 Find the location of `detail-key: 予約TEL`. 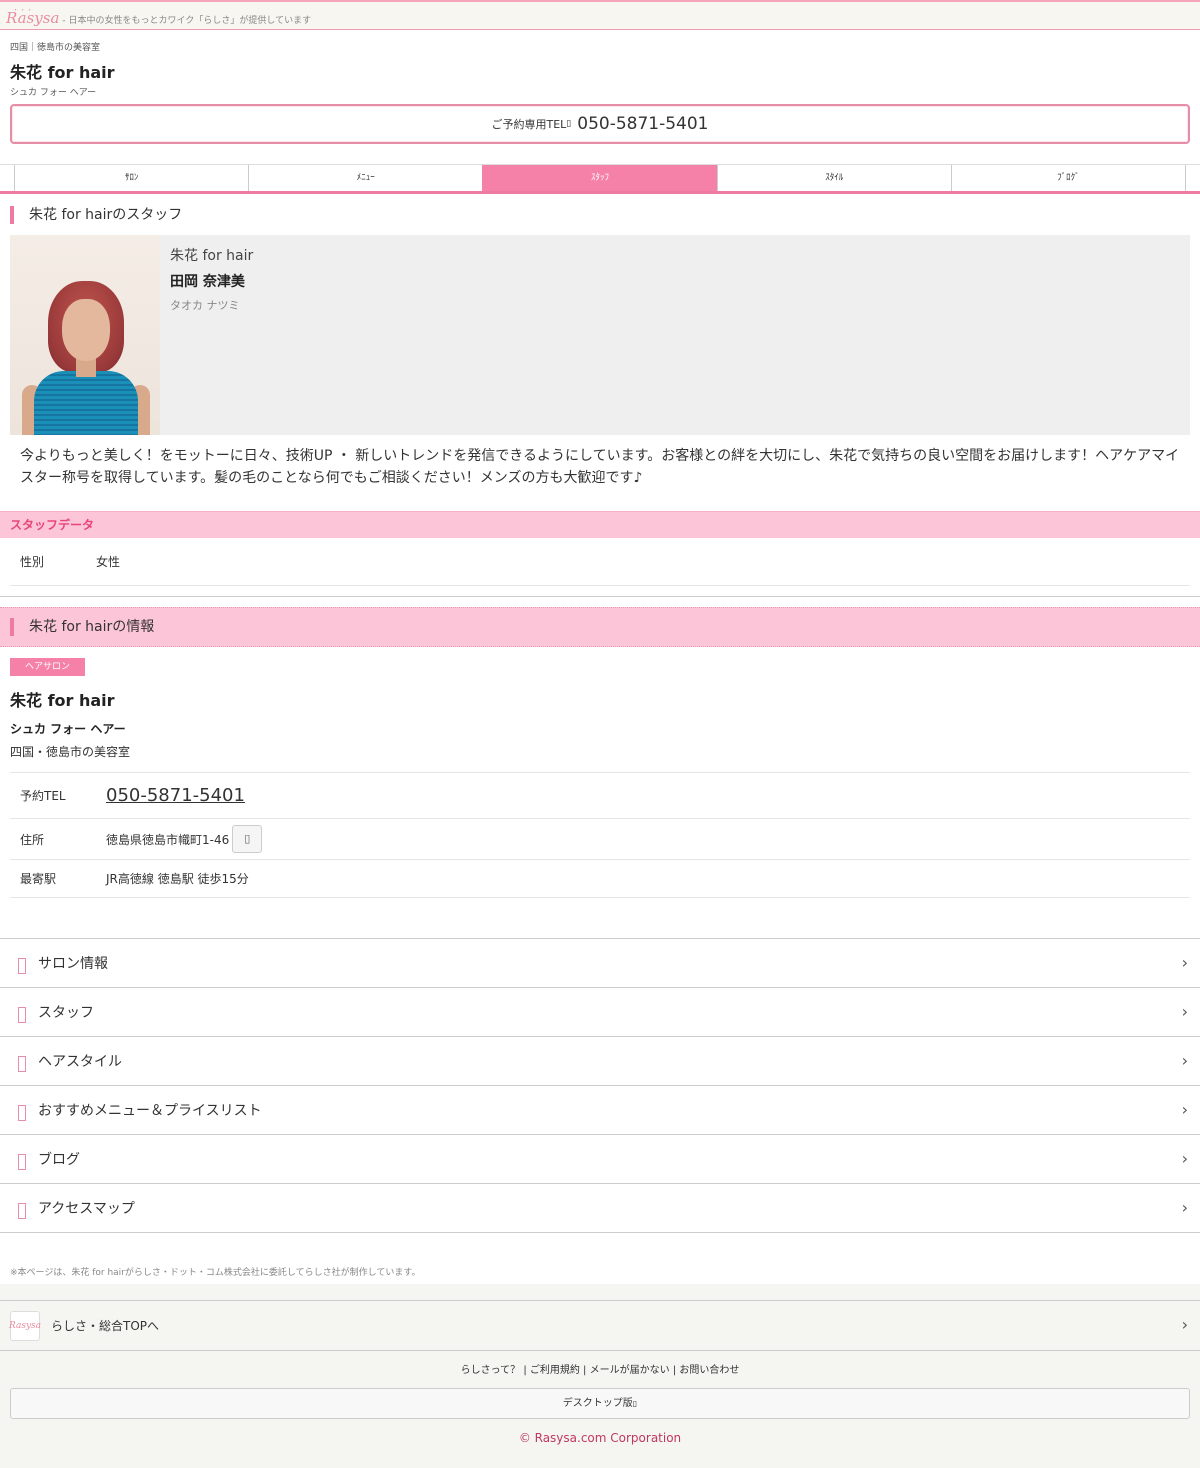

detail-key: 予約TEL is located at coordinates (43, 796).